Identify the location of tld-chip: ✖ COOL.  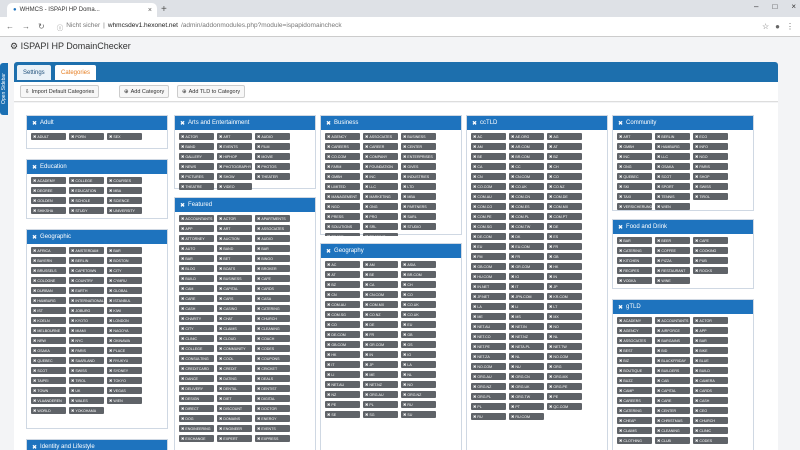
(234, 358).